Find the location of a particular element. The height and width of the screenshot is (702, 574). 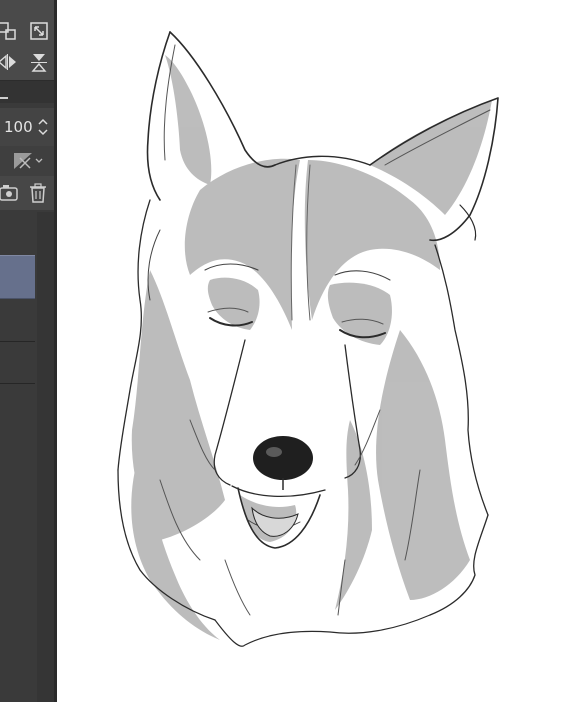

mask-icon is located at coordinates (29, 161).